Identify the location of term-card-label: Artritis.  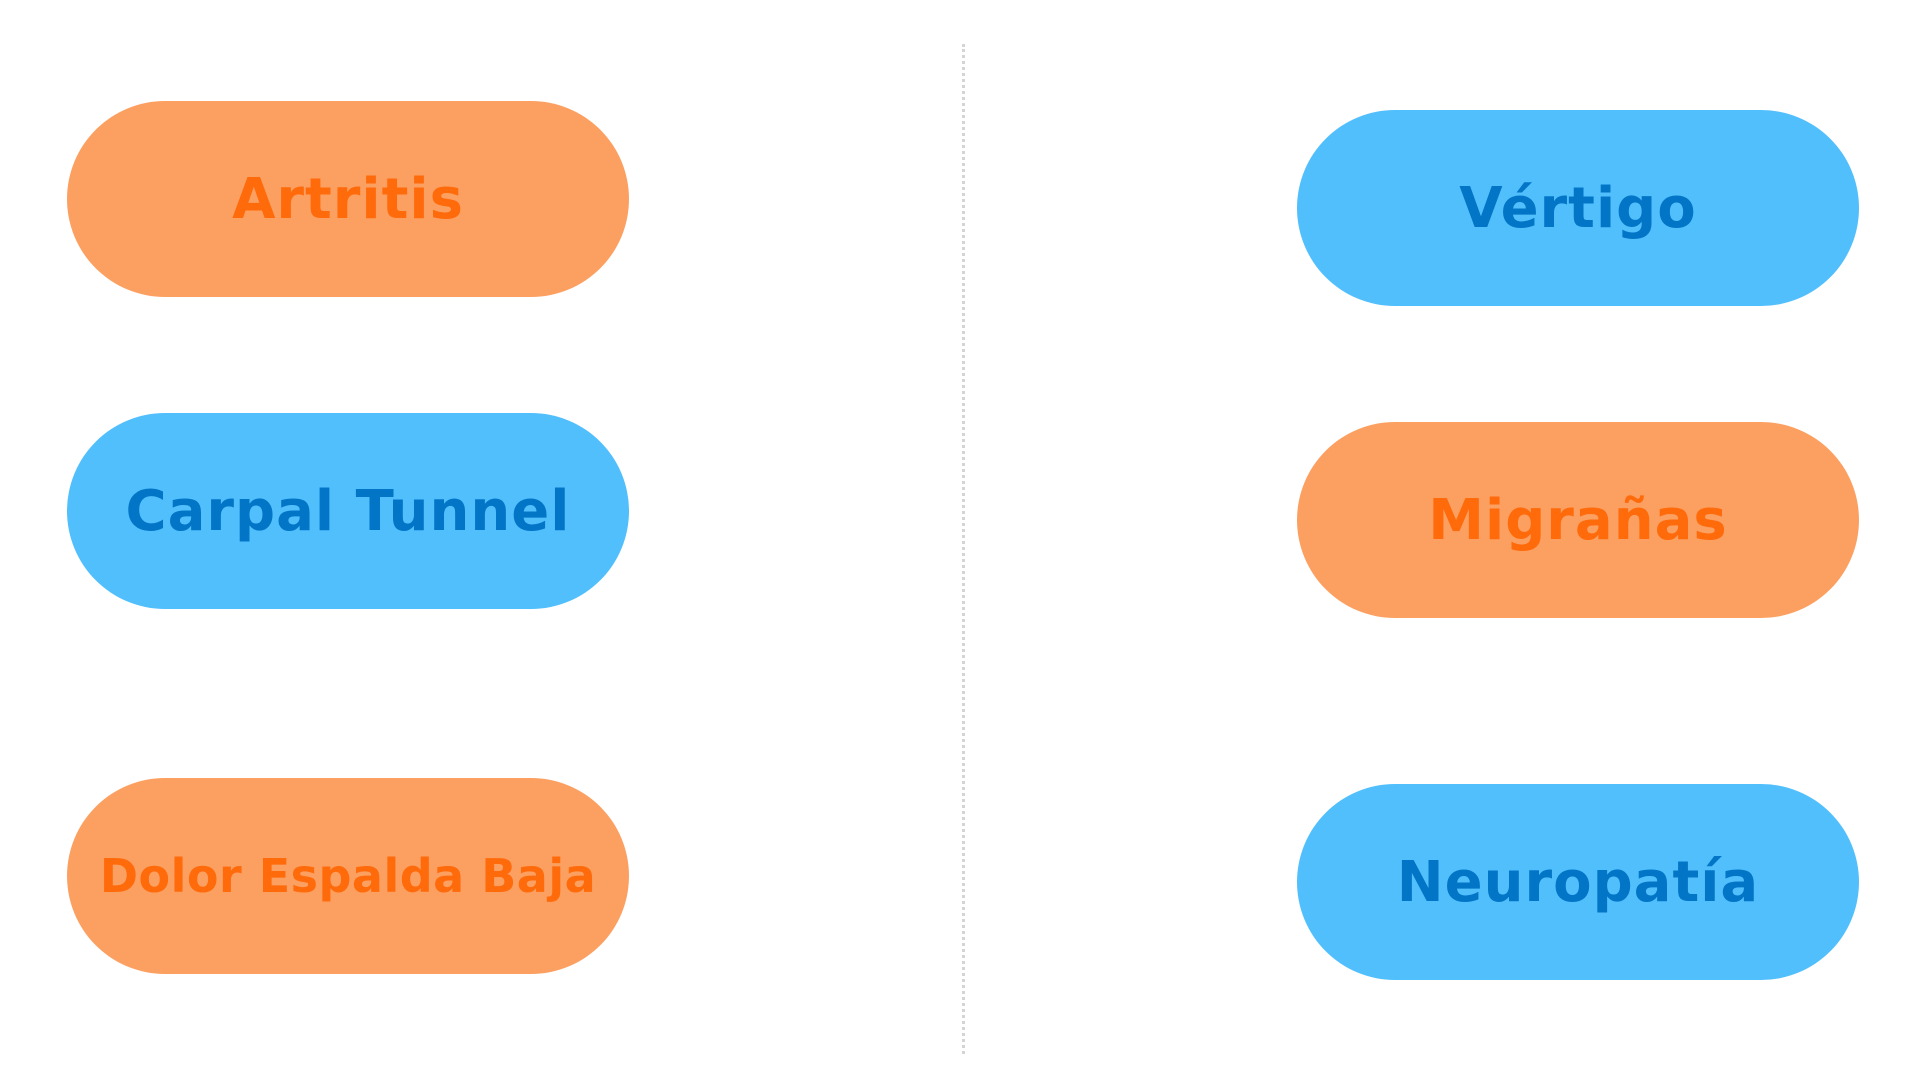
(348, 199).